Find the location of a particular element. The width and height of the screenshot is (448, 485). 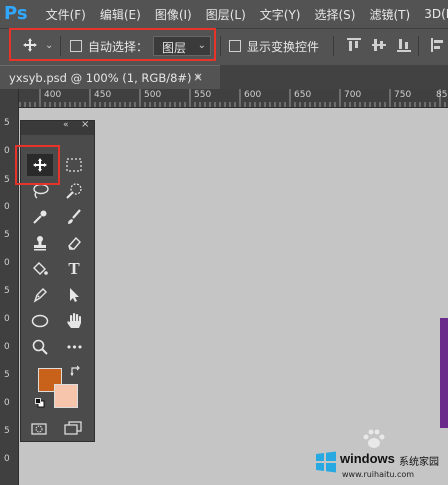

zoom-tool is located at coordinates (40, 347).